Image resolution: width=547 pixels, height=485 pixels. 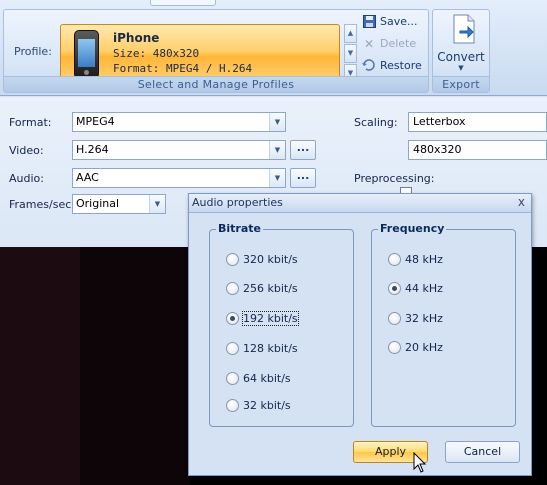 I want to click on profile-name: iPhone, so click(x=136, y=38).